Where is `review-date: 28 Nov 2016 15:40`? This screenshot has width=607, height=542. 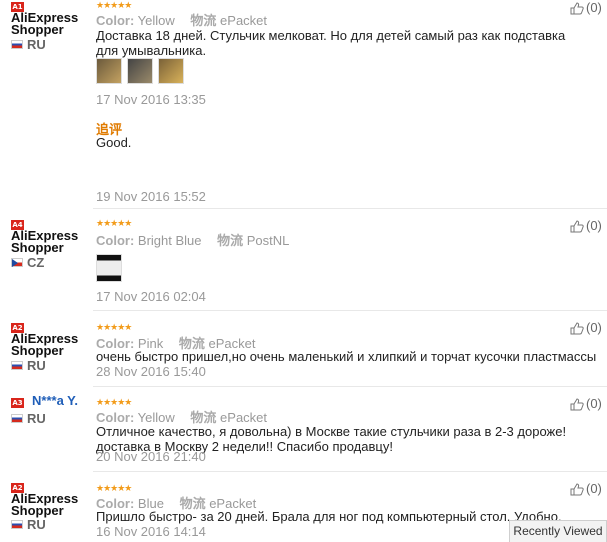 review-date: 28 Nov 2016 15:40 is located at coordinates (151, 371).